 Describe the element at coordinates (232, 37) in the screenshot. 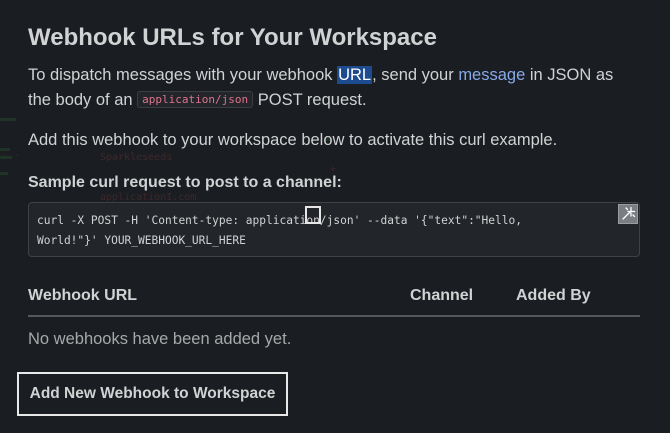

I see `page-title: Webhook URLs for Your Workspace` at that location.